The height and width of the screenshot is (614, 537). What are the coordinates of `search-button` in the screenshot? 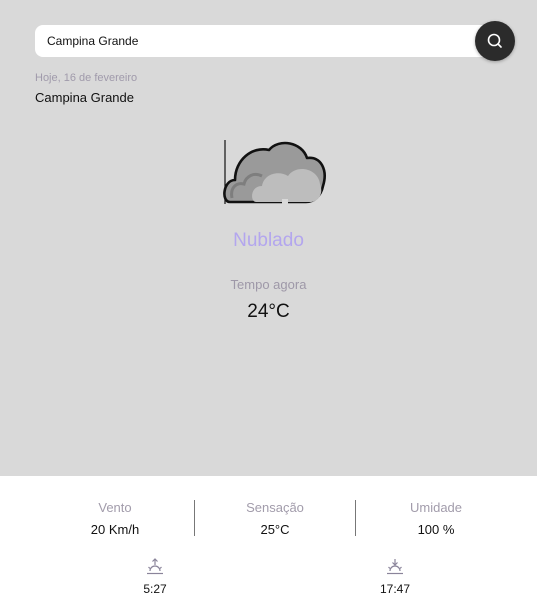 It's located at (495, 41).